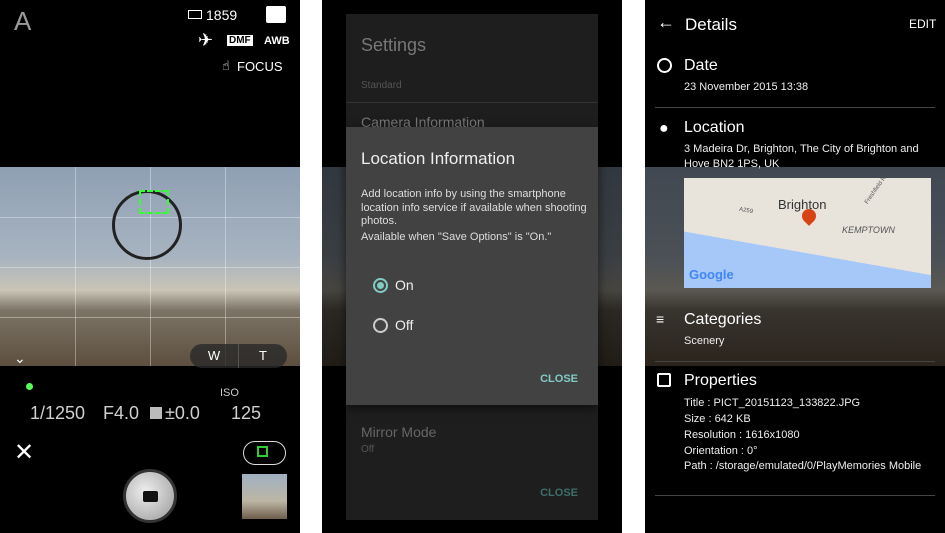 This screenshot has width=945, height=533. Describe the element at coordinates (246, 413) in the screenshot. I see `iso-value: 125` at that location.